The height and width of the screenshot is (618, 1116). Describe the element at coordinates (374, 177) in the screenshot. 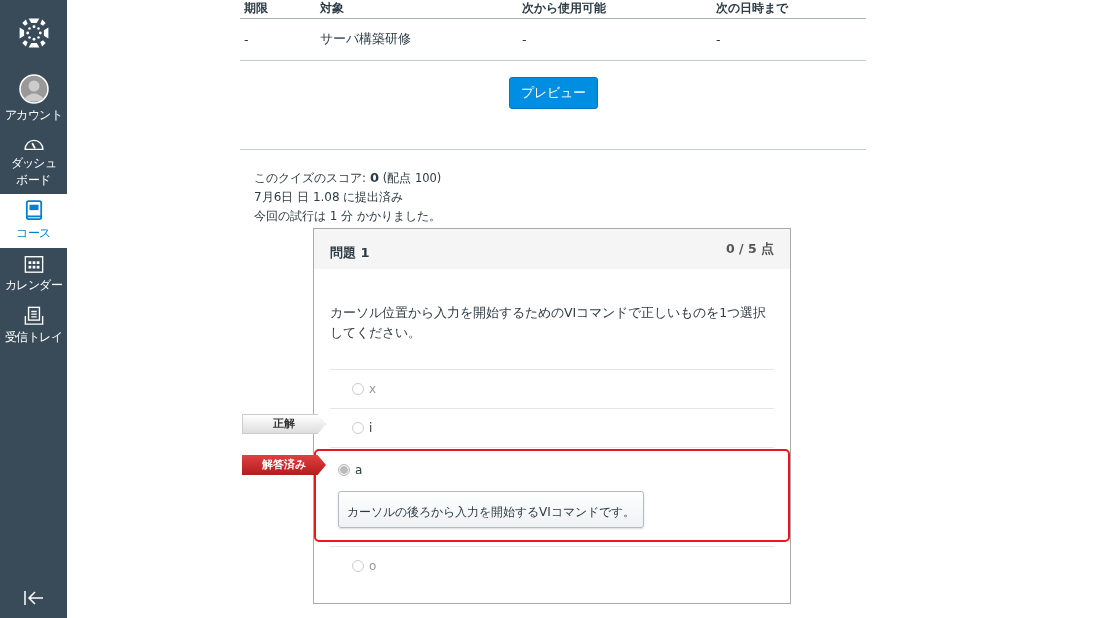

I see `score-value: 0` at that location.